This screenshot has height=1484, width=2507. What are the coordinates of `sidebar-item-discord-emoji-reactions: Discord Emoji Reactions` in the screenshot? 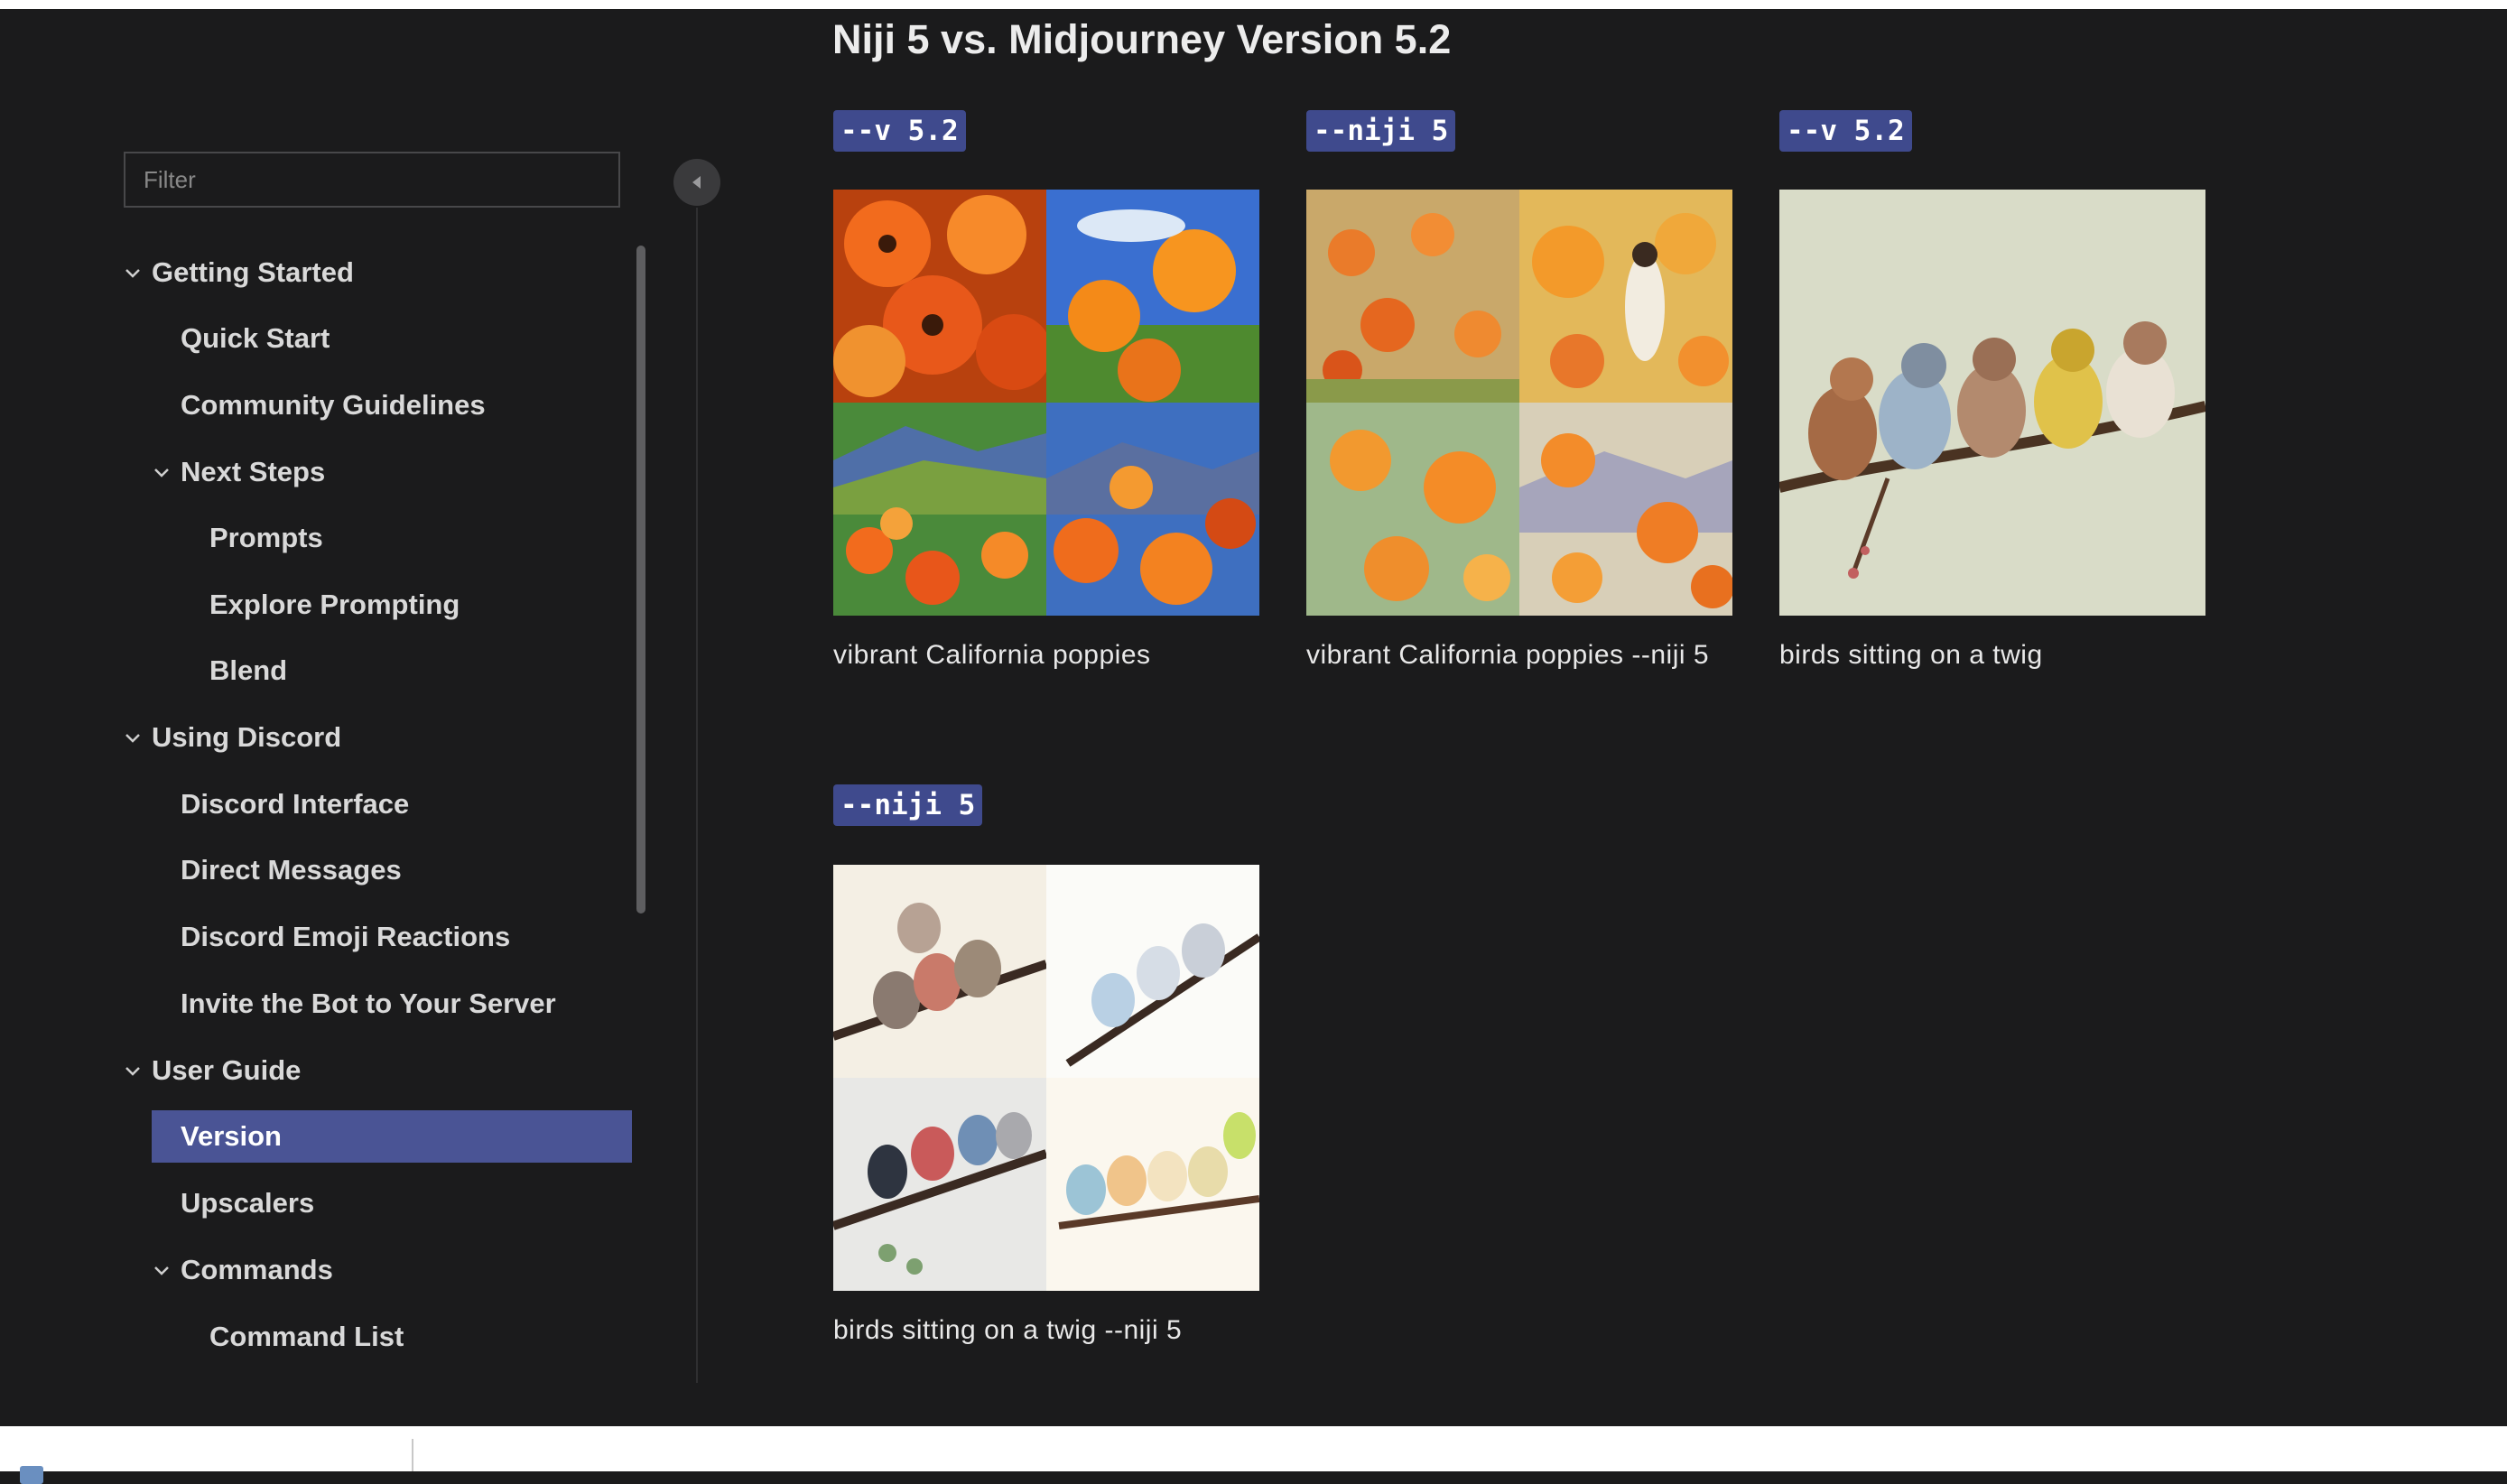 It's located at (406, 937).